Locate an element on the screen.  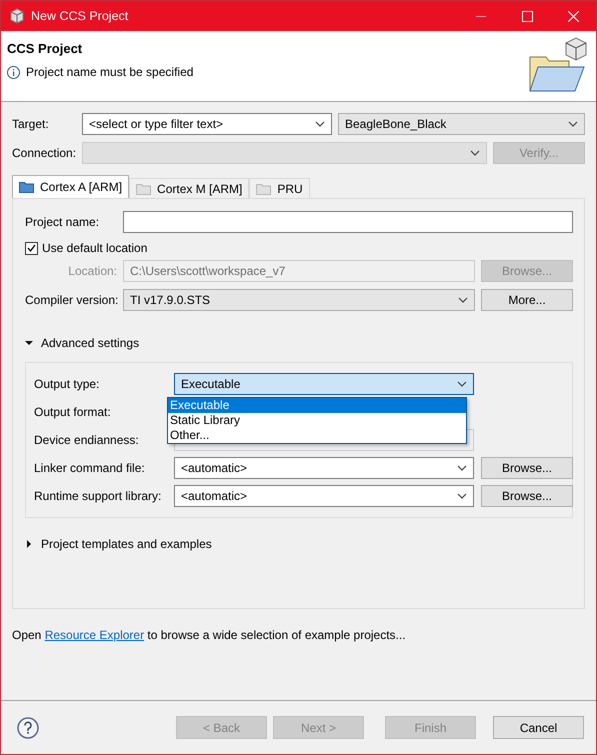
field-label: Output type: is located at coordinates (67, 384).